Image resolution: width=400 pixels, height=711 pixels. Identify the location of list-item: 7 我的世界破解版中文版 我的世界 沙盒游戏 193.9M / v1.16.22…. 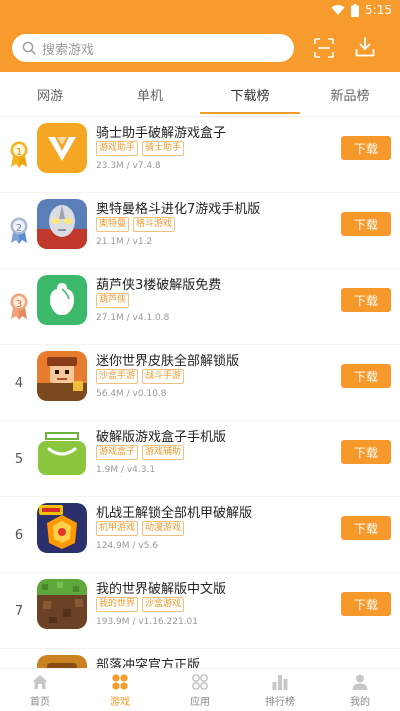
(200, 611).